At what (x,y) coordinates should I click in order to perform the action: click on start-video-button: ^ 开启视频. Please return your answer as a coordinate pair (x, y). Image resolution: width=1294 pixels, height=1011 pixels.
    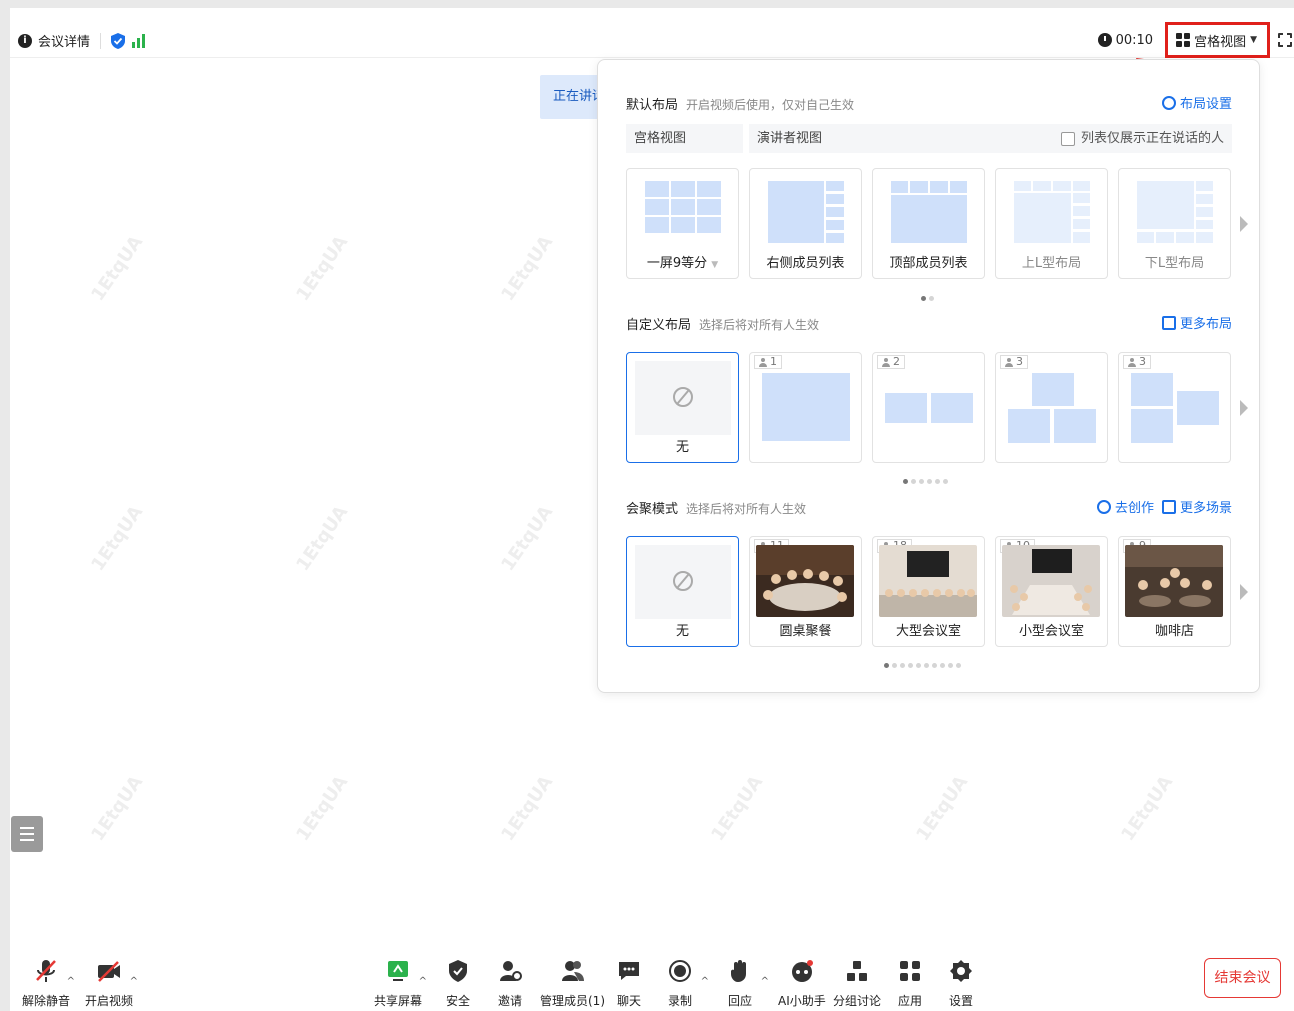
    Looking at the image, I should click on (111, 983).